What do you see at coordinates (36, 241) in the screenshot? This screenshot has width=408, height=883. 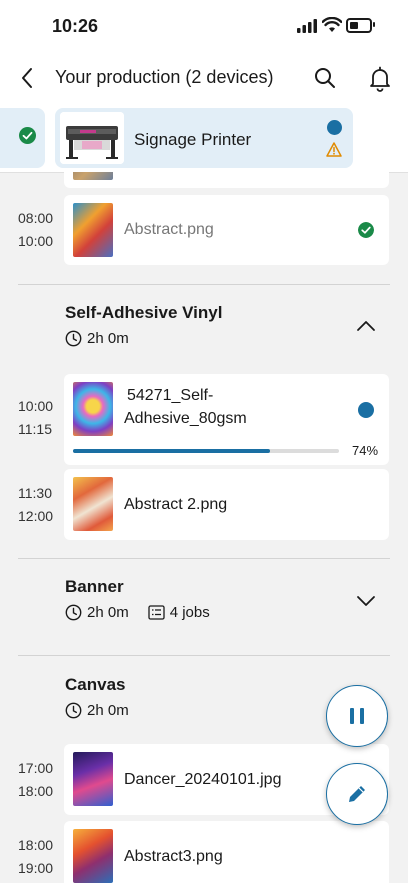 I see `job-end-time: 10:00` at bounding box center [36, 241].